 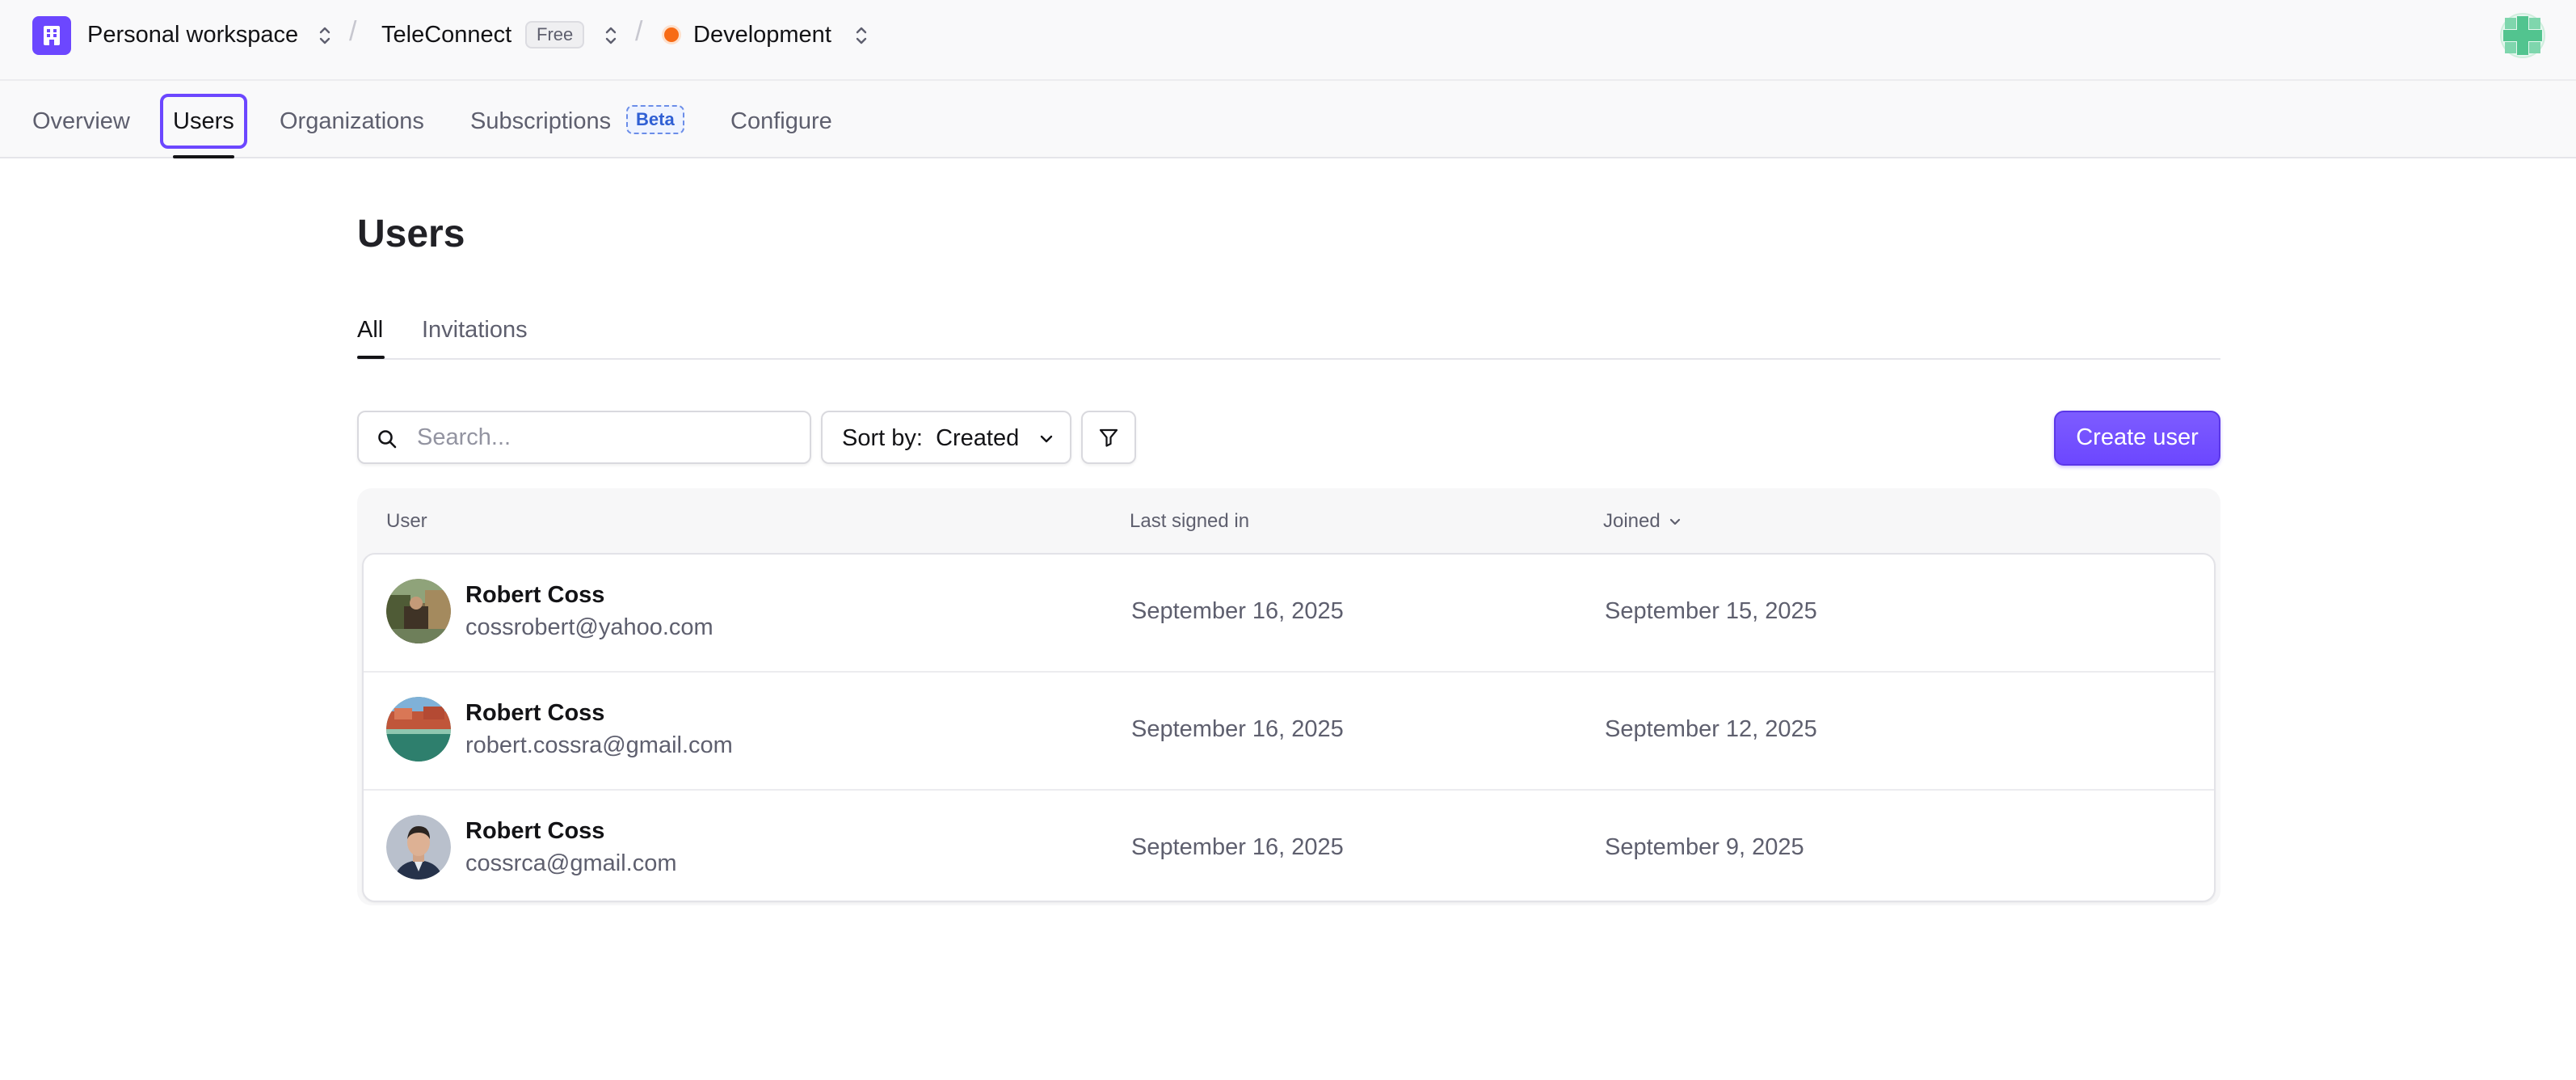 I want to click on sort-dropdown: Sort by: Created, so click(x=946, y=437).